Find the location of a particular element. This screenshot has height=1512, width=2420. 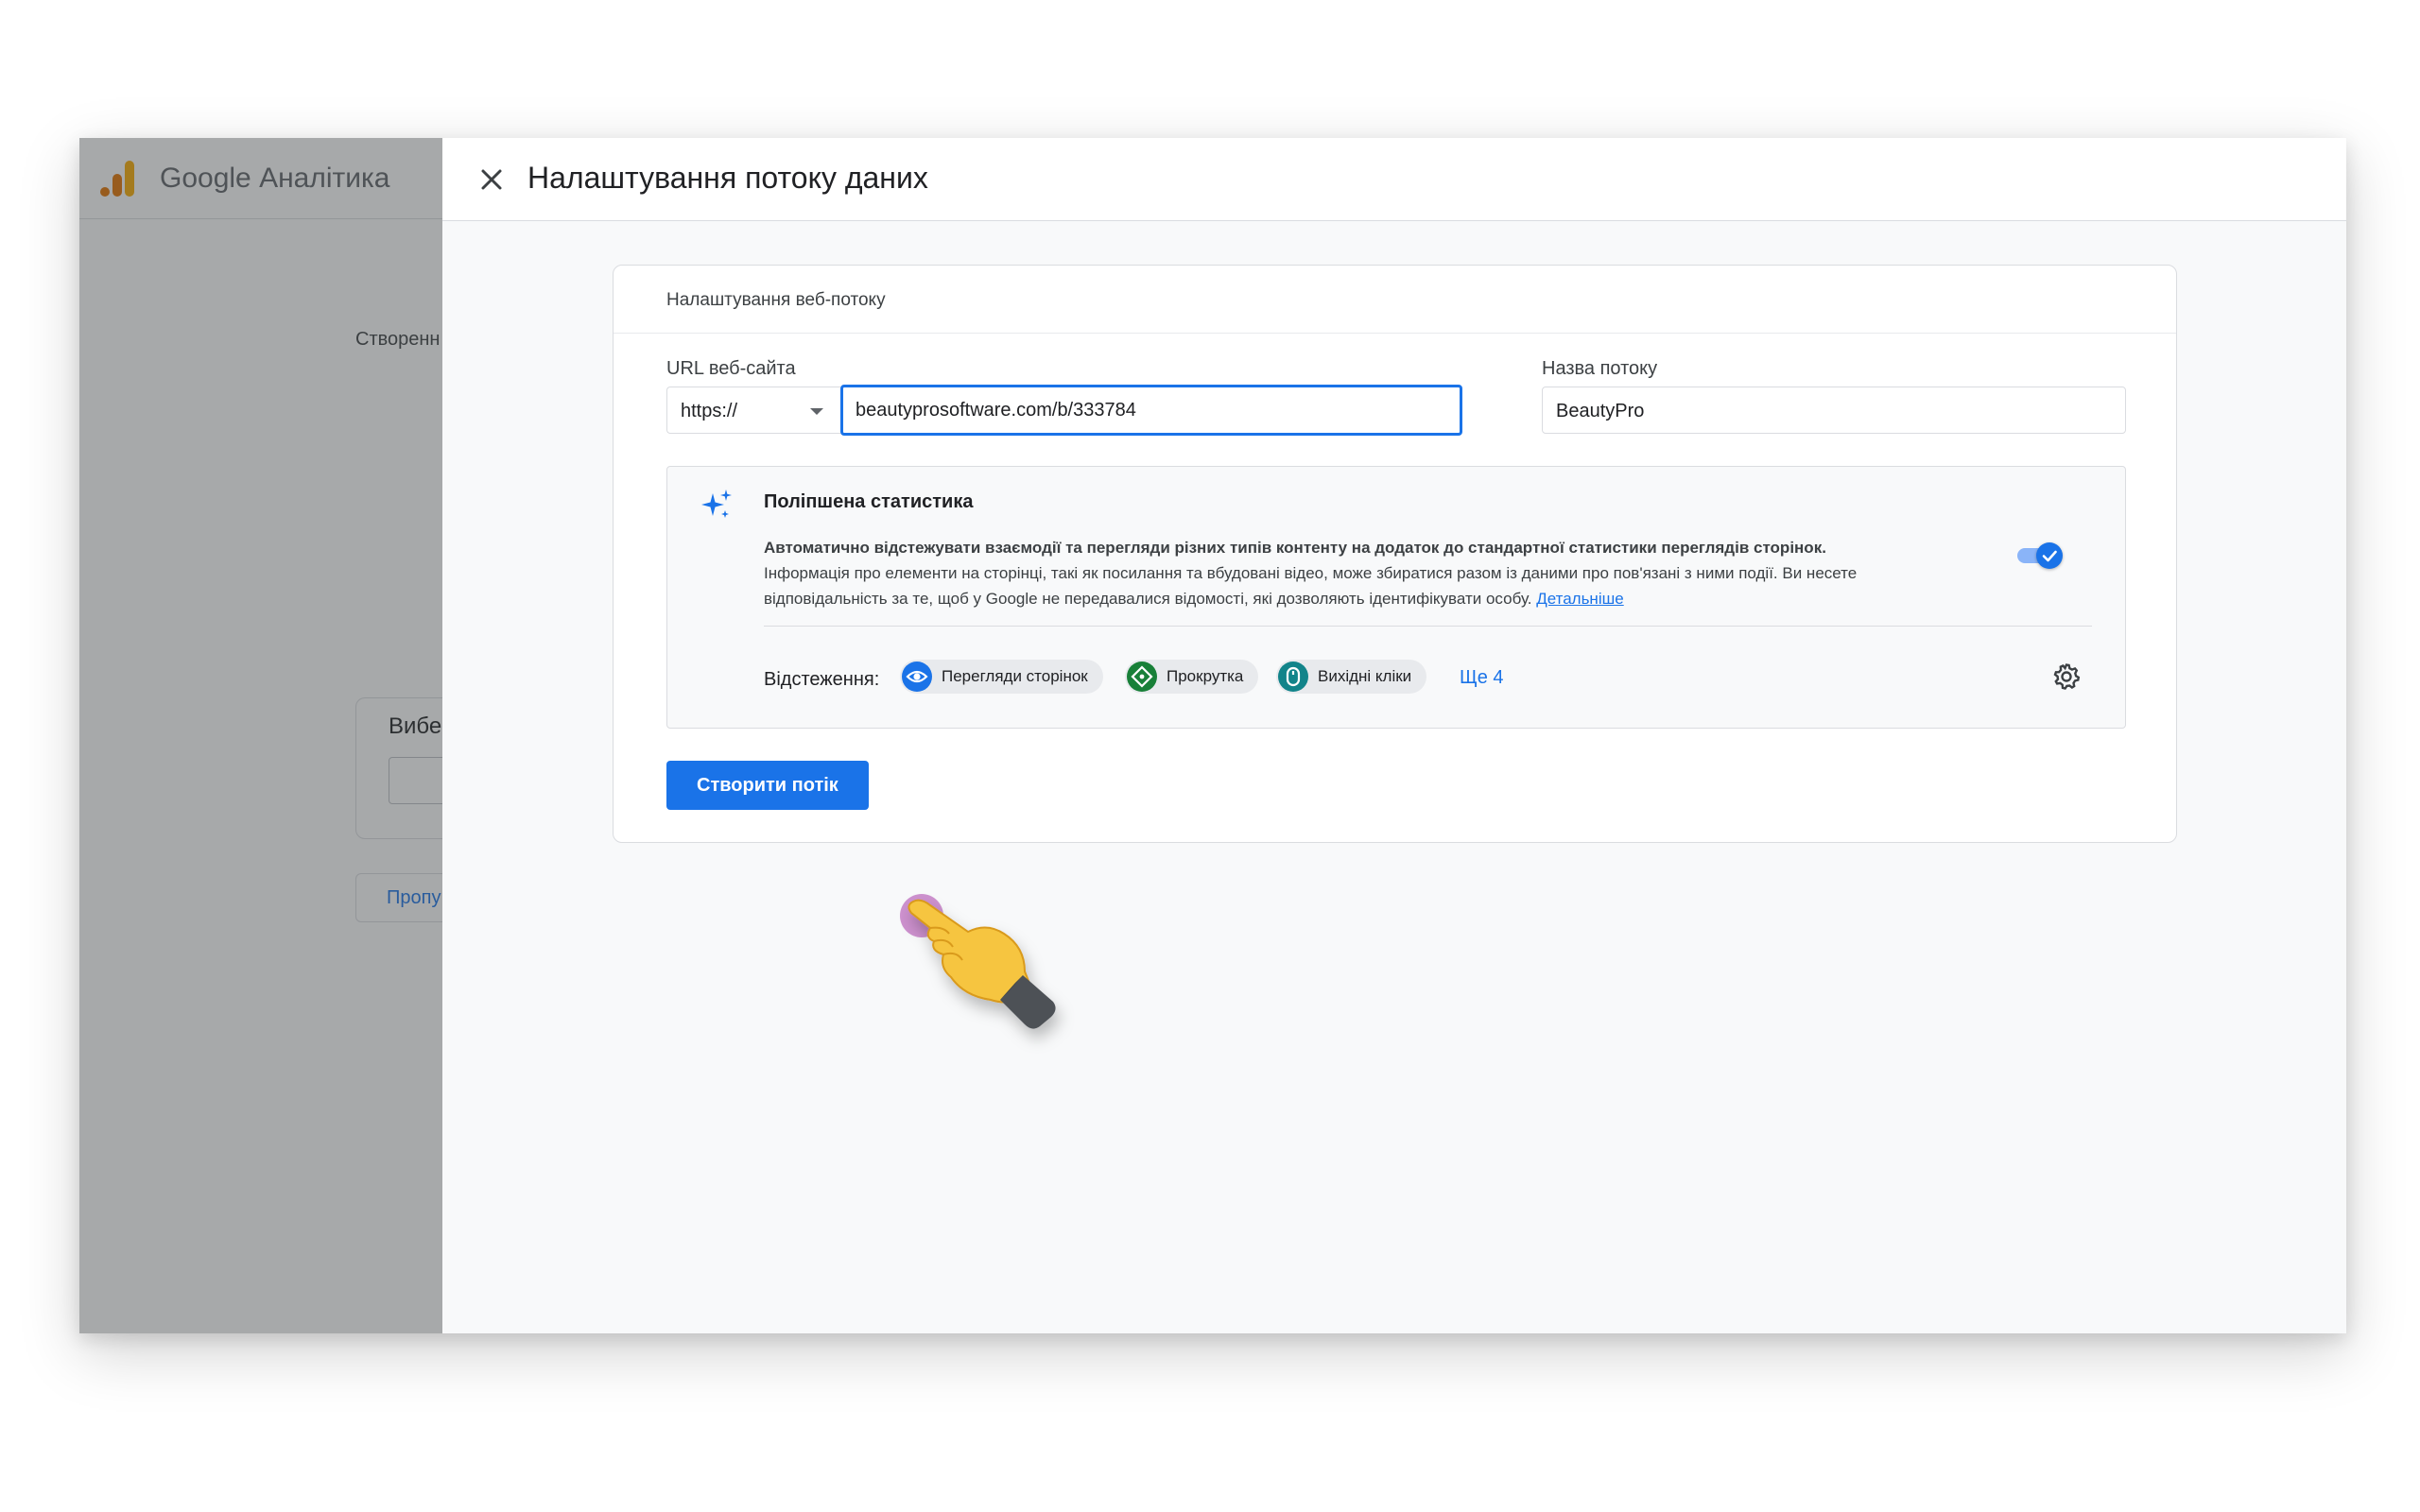

card-heading: Налаштування веб-потоку is located at coordinates (776, 300).